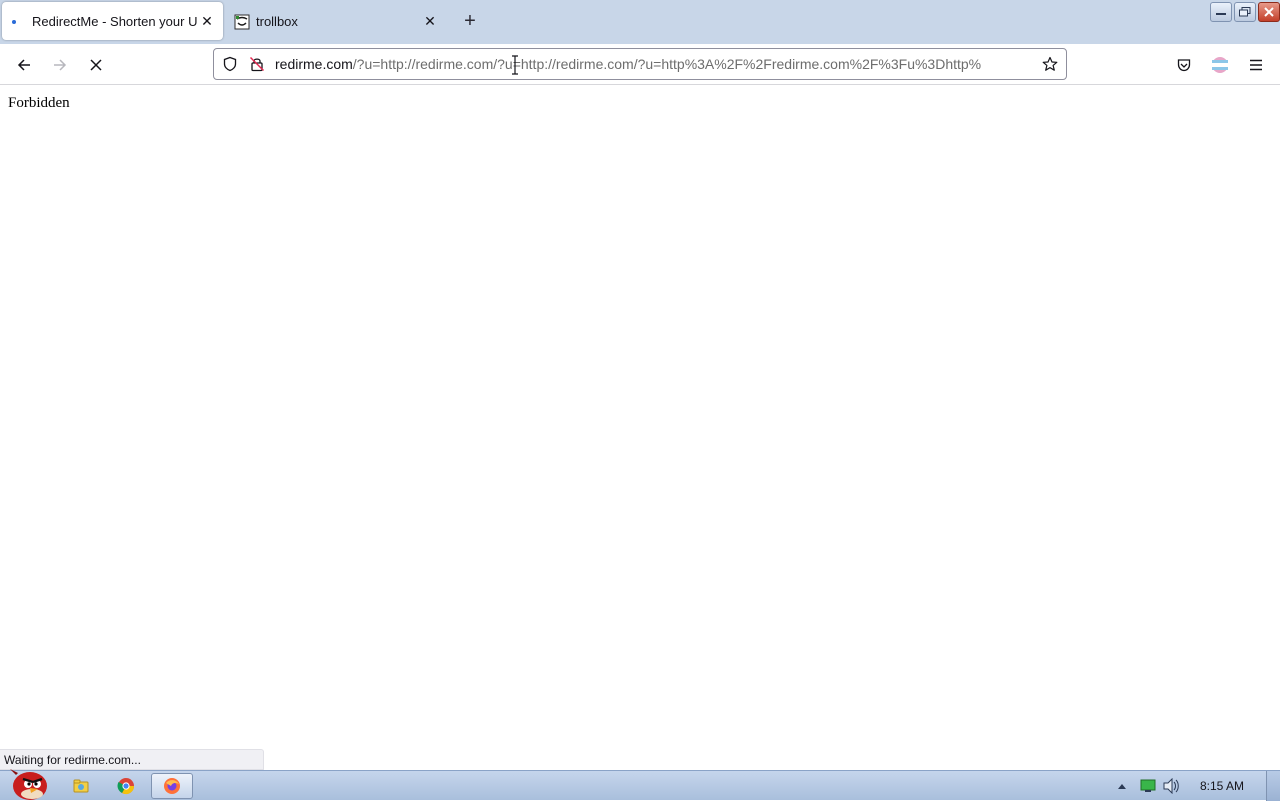 This screenshot has height=801, width=1280. I want to click on window-controls, so click(1245, 13).